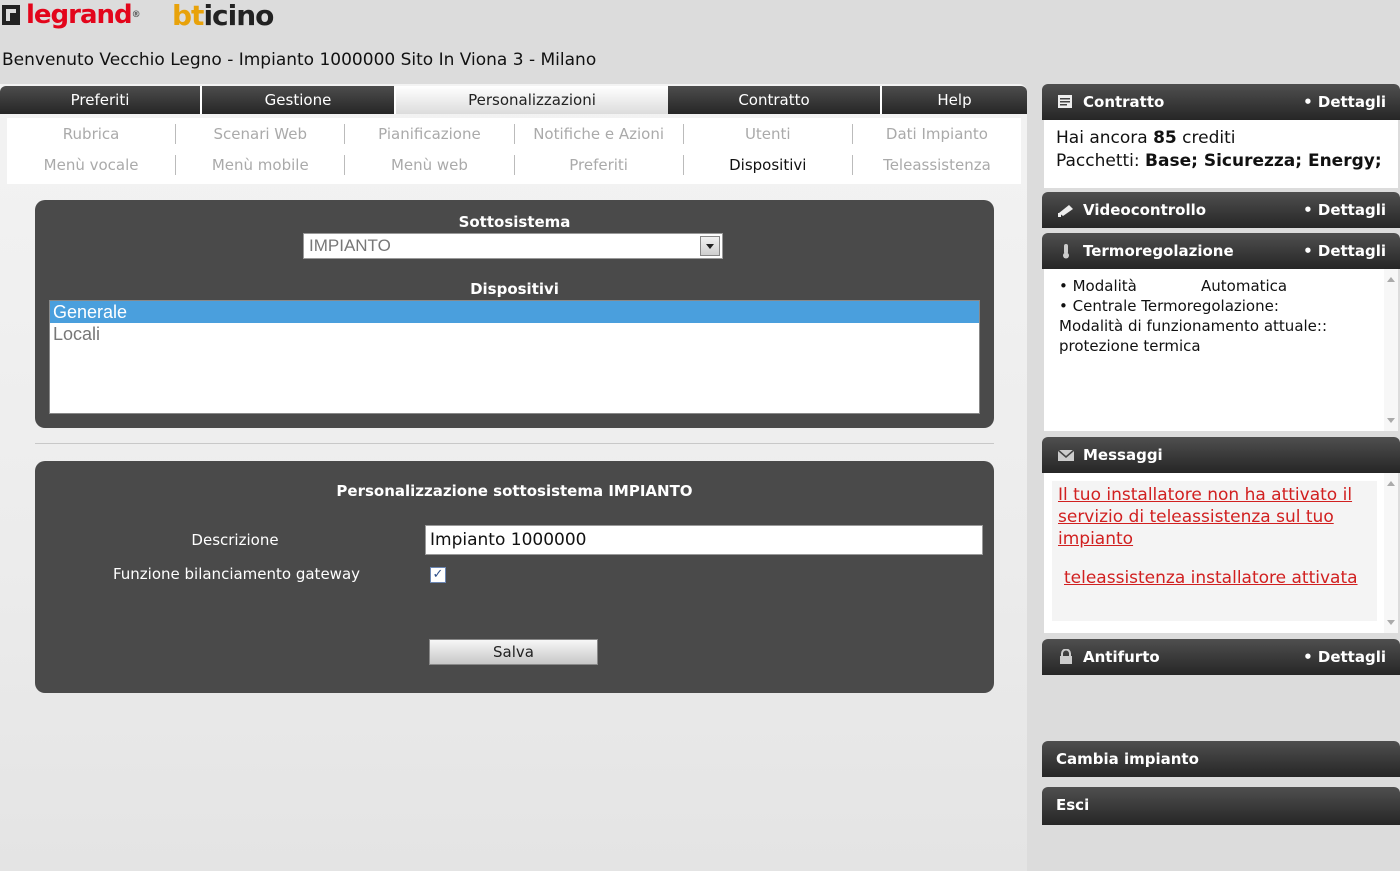 This screenshot has width=1400, height=871. Describe the element at coordinates (1145, 210) in the screenshot. I see `videocontrollo-title: Videocontrollo` at that location.